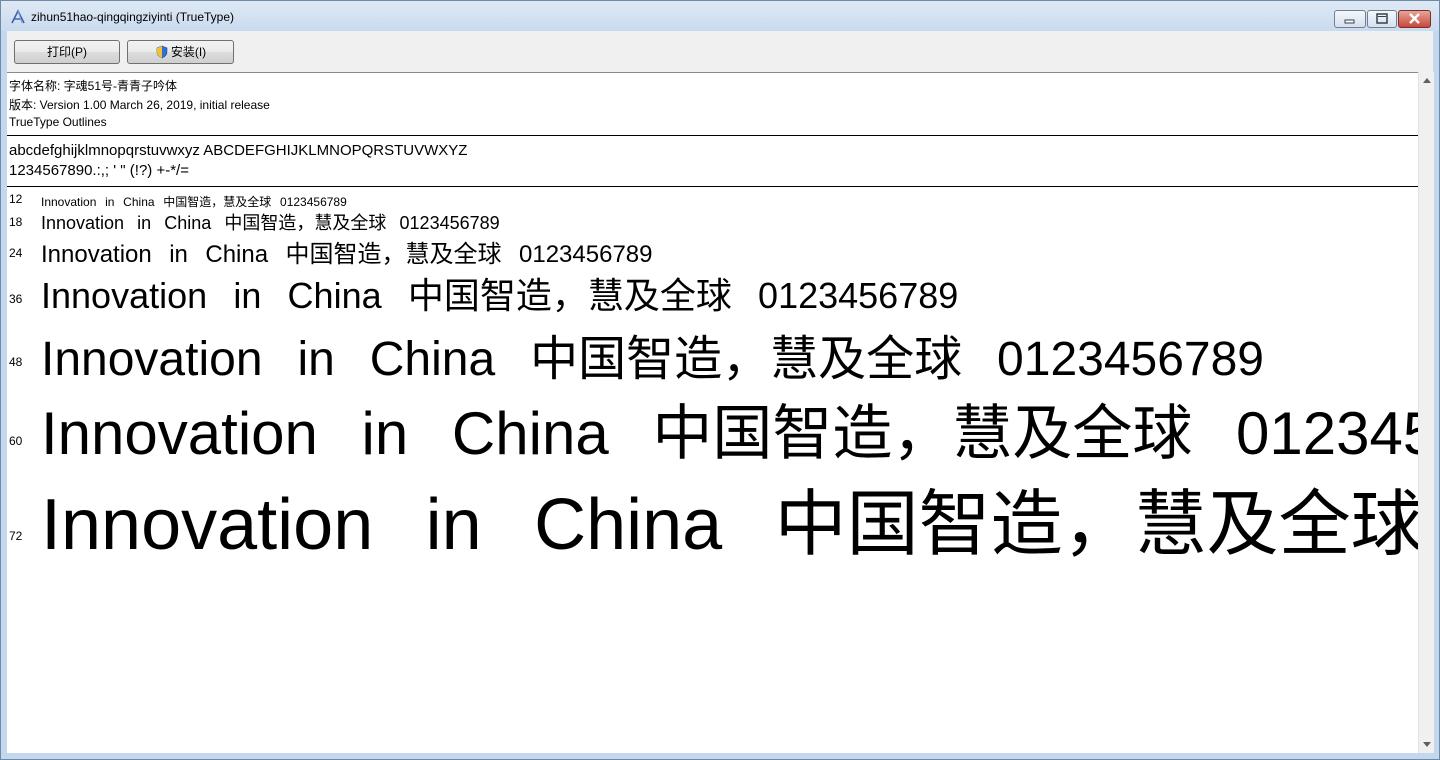 The width and height of the screenshot is (1440, 760). What do you see at coordinates (16, 199) in the screenshot?
I see `size-label: 12` at bounding box center [16, 199].